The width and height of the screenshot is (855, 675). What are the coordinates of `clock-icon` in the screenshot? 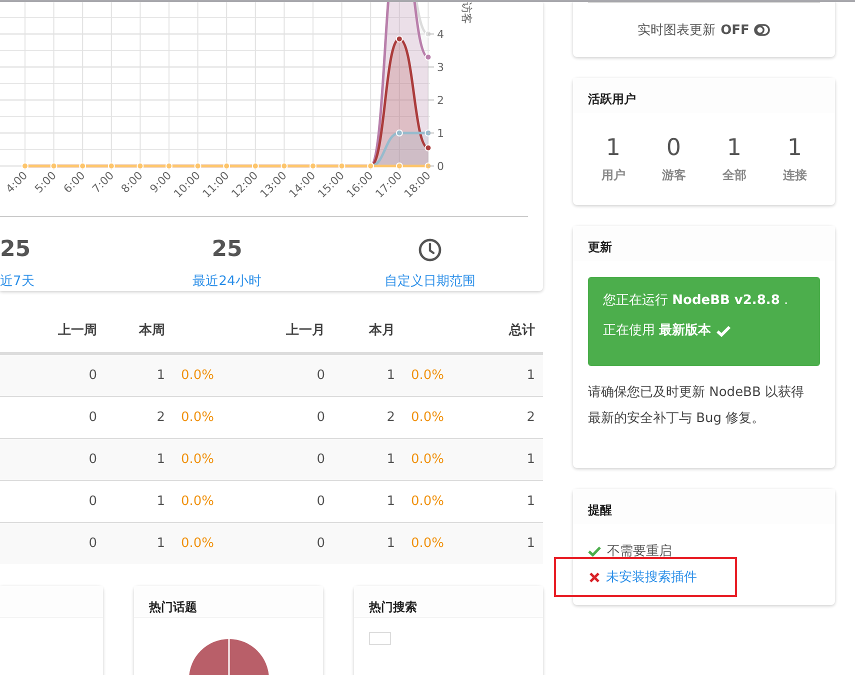 It's located at (430, 250).